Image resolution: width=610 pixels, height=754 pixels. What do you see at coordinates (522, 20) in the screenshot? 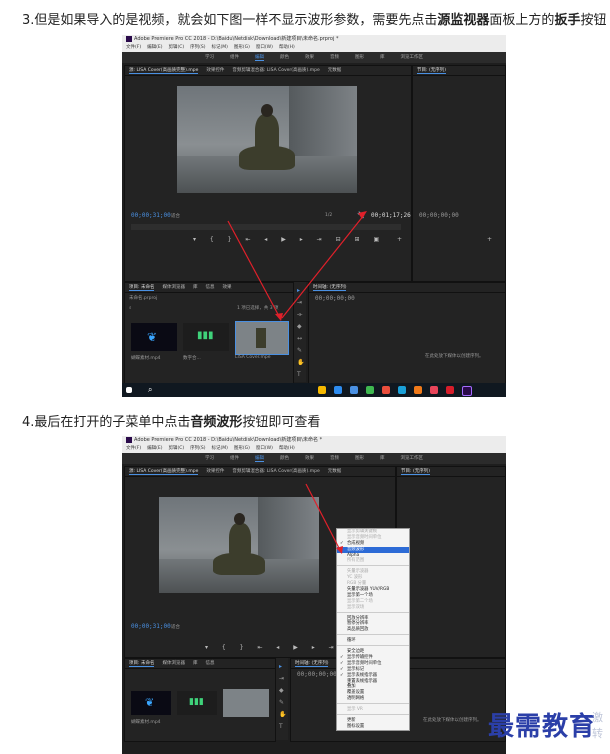
I see `step-3-text-middle: 面板上方的` at bounding box center [522, 20].